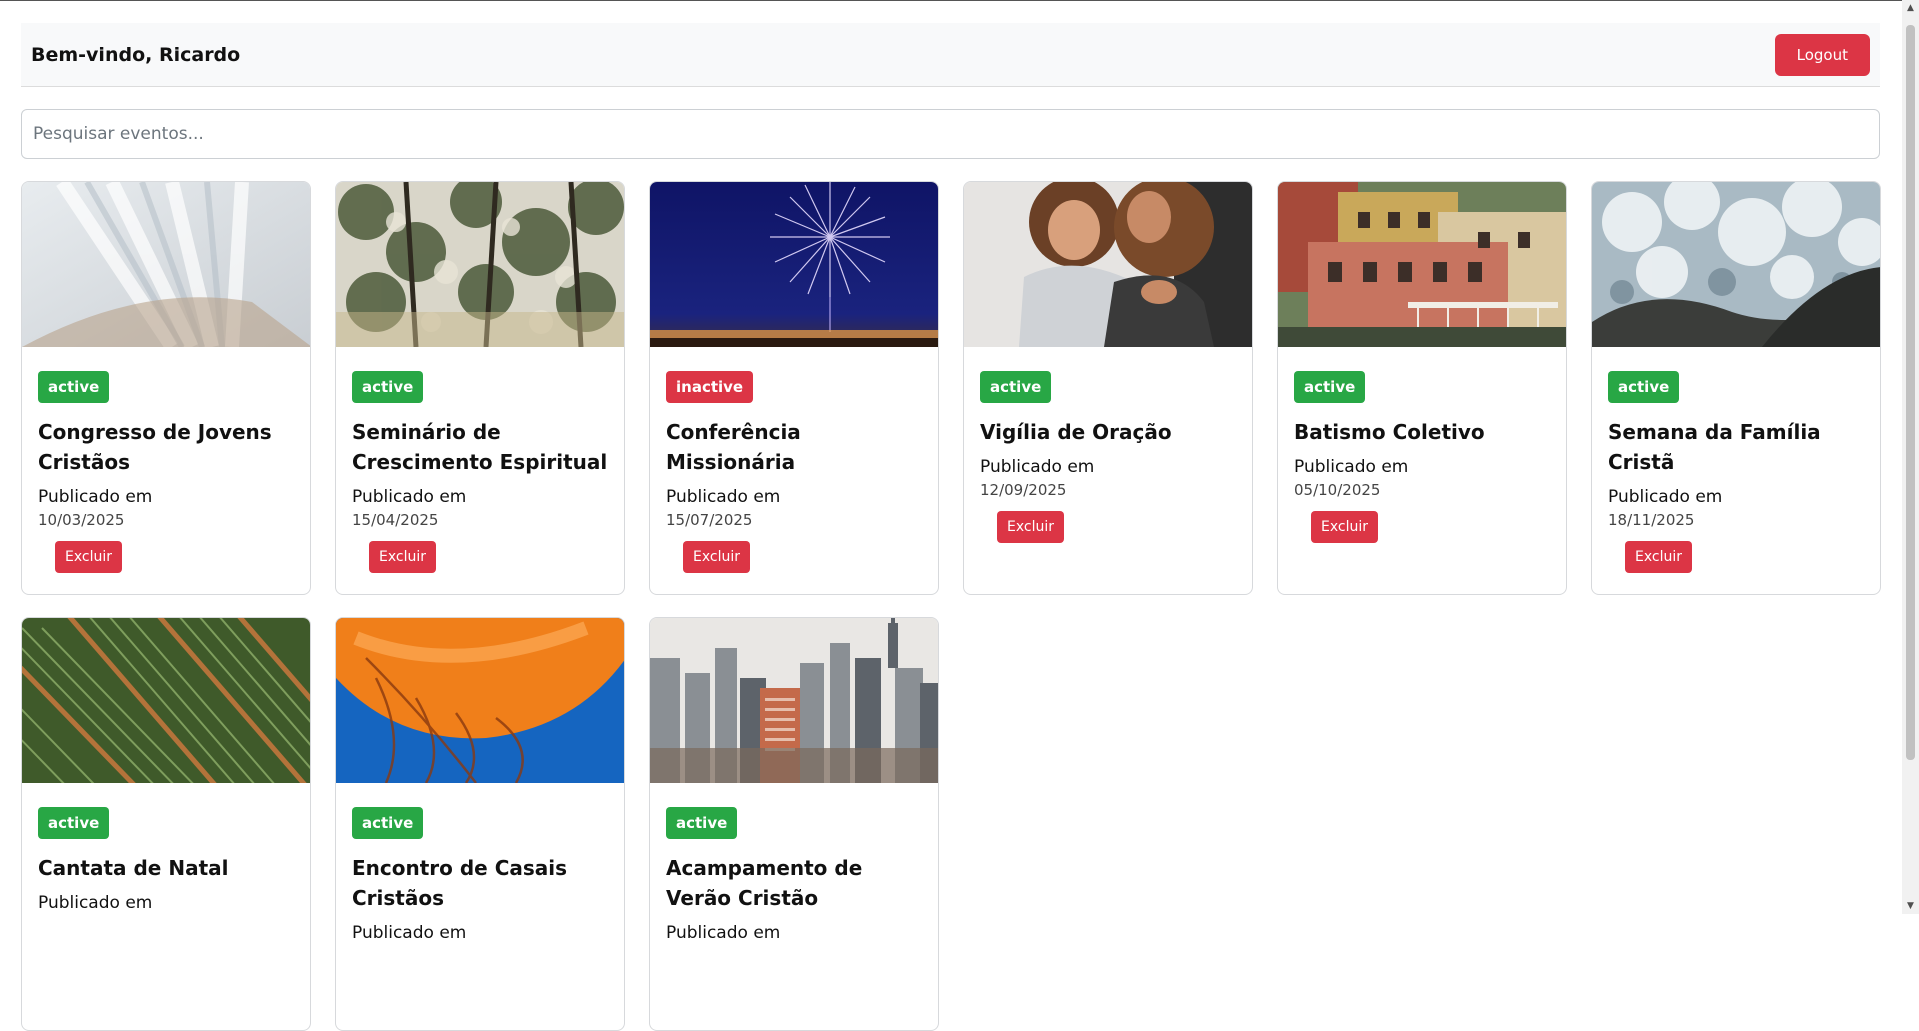 This screenshot has height=1031, width=1919. What do you see at coordinates (155, 447) in the screenshot?
I see `event-title: Congresso de Jovens Cristãos` at bounding box center [155, 447].